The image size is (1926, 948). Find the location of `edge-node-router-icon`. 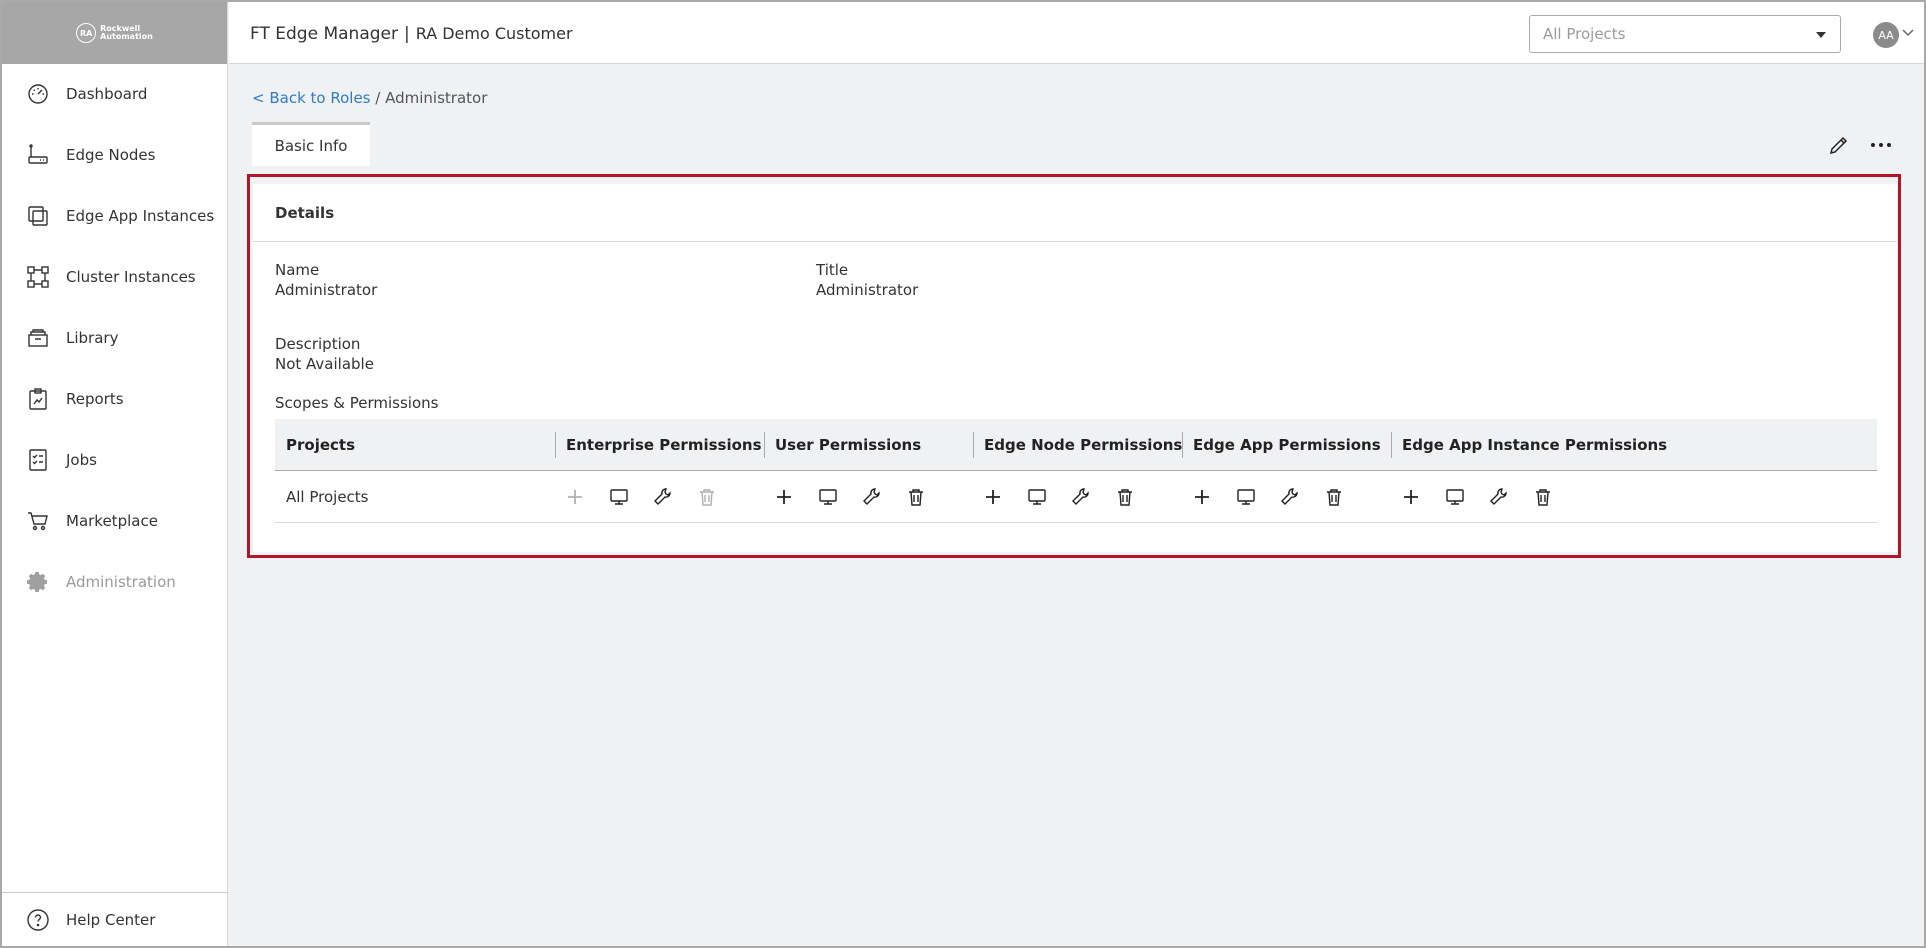

edge-node-router-icon is located at coordinates (38, 154).